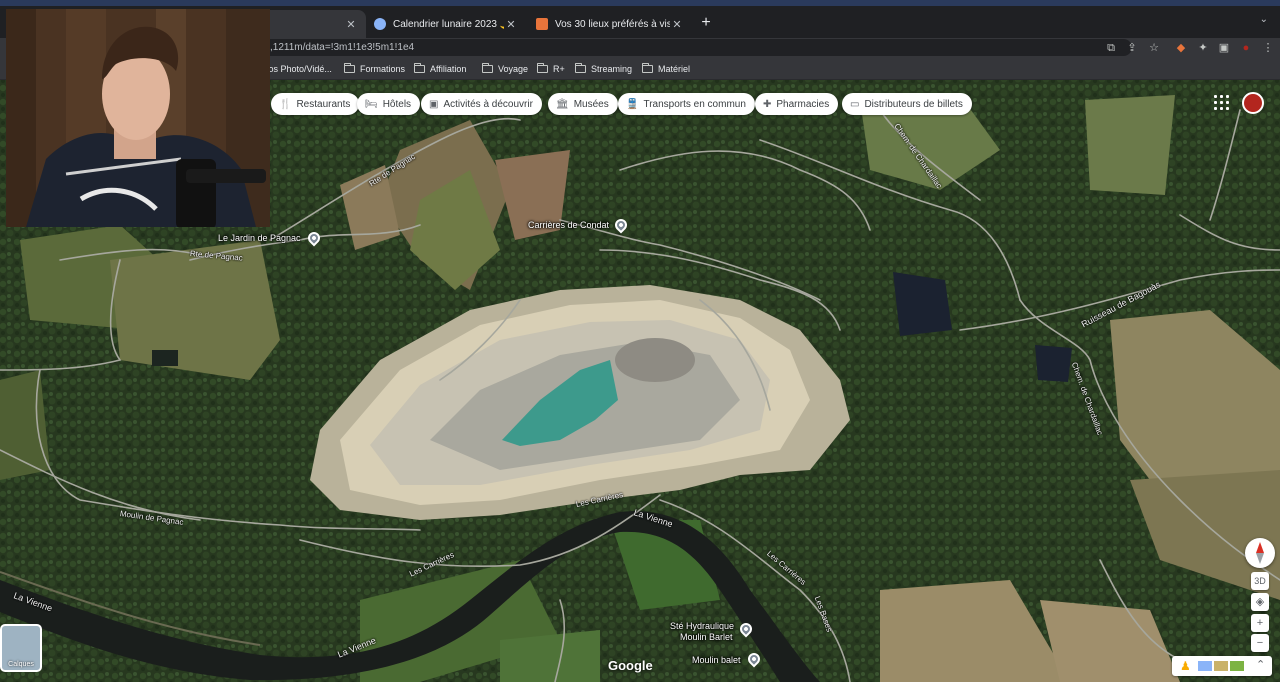 This screenshot has width=1280, height=682. I want to click on layers-button: Calques, so click(21, 648).